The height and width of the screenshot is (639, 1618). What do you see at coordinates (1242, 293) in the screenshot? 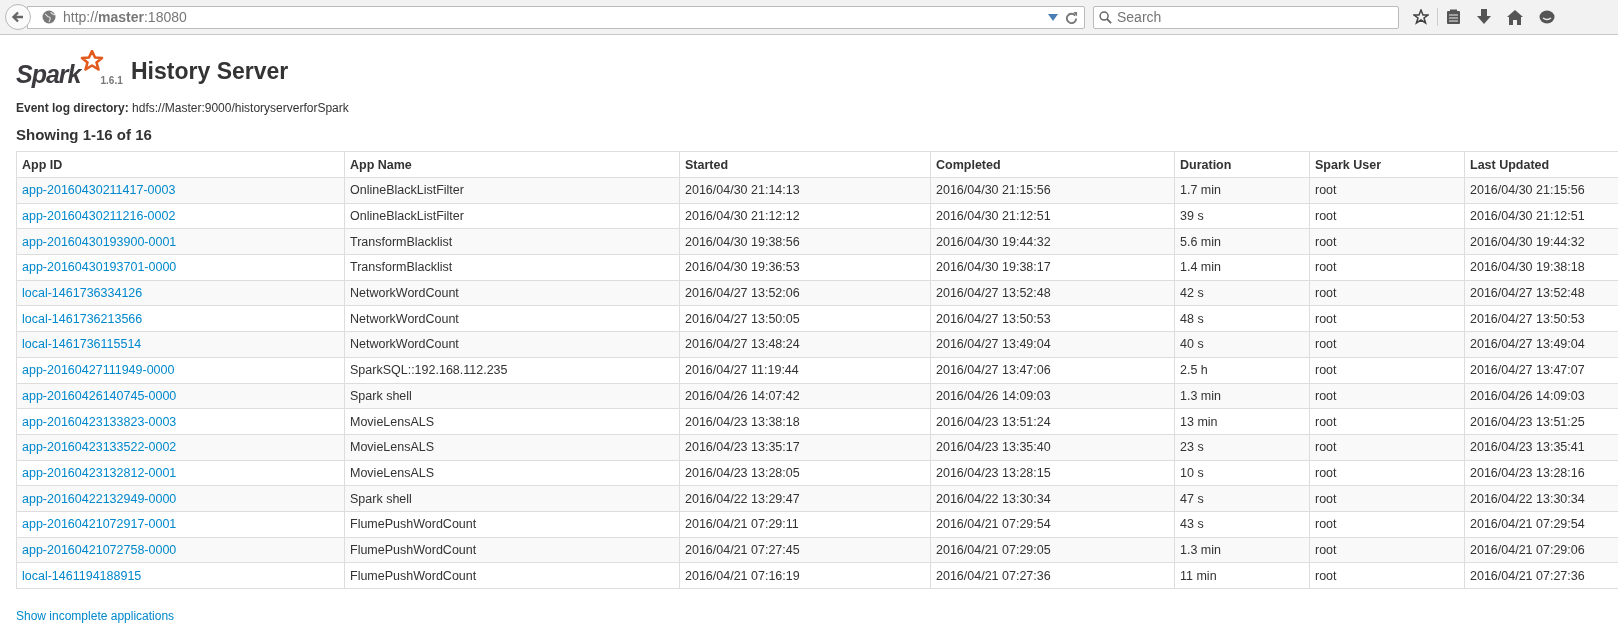
I see `table-cell: 42 s` at bounding box center [1242, 293].